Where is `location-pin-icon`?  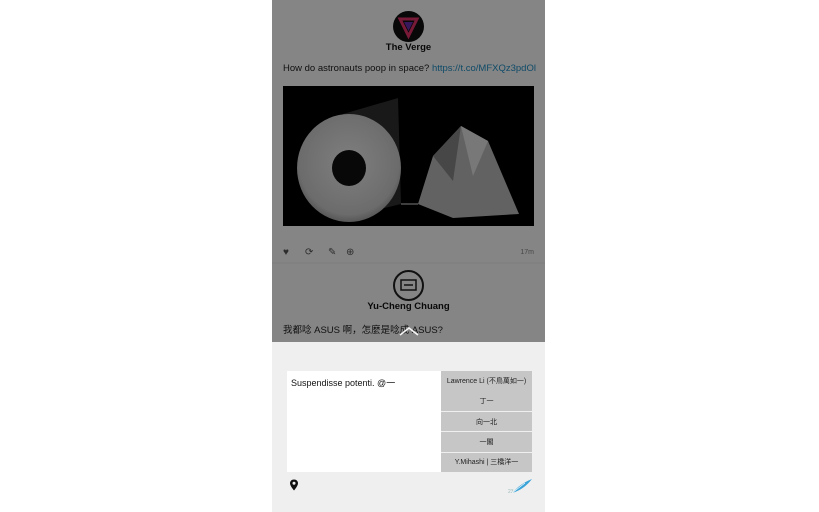 location-pin-icon is located at coordinates (294, 485).